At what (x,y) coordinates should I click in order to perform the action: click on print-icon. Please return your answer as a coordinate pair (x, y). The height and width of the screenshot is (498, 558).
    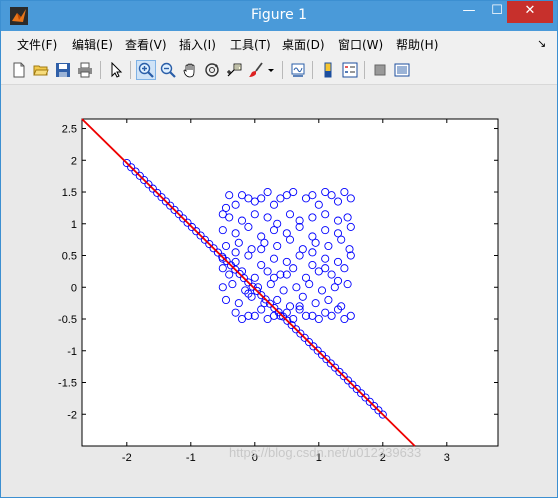
    Looking at the image, I should click on (85, 70).